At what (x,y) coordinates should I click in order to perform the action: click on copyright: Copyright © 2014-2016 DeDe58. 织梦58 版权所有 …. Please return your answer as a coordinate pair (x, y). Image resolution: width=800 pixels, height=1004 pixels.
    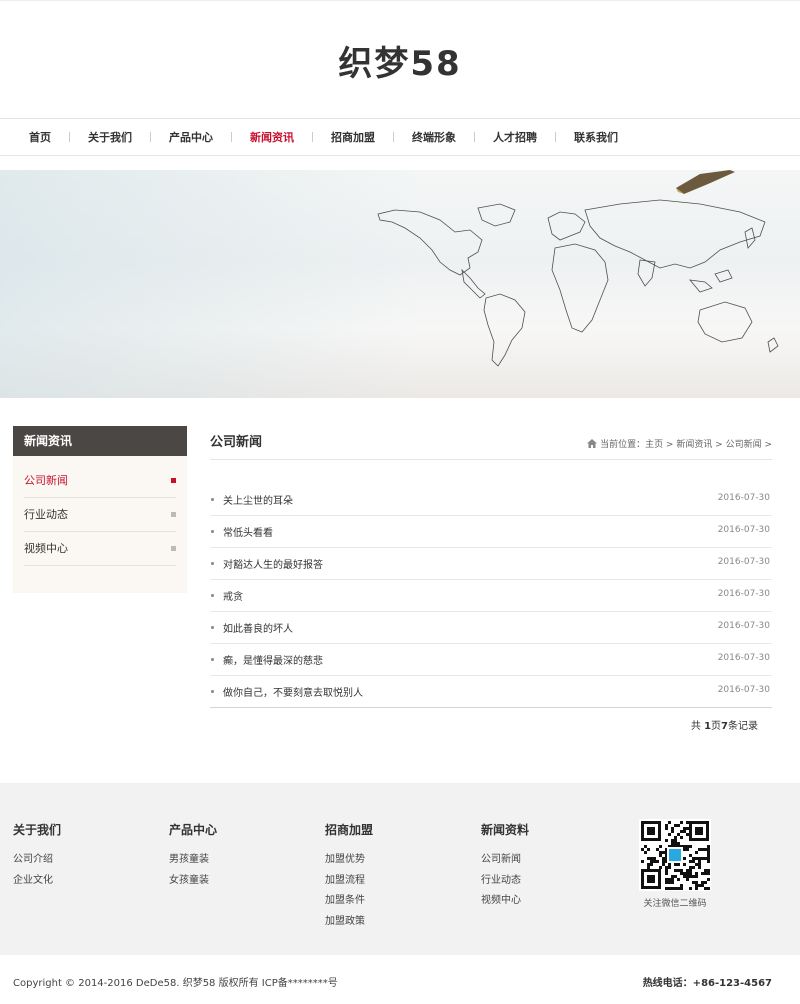
    Looking at the image, I should click on (175, 983).